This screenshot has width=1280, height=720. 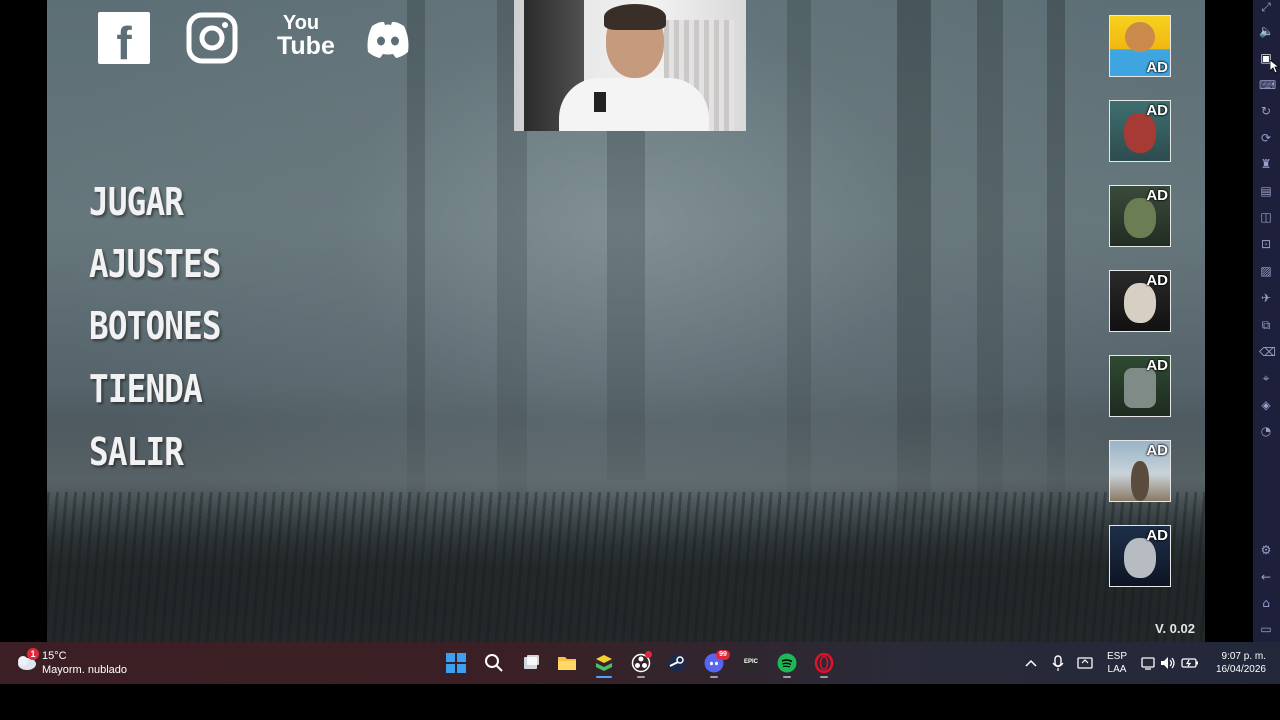 I want to click on rotate-icon: ↻, so click(x=1266, y=111).